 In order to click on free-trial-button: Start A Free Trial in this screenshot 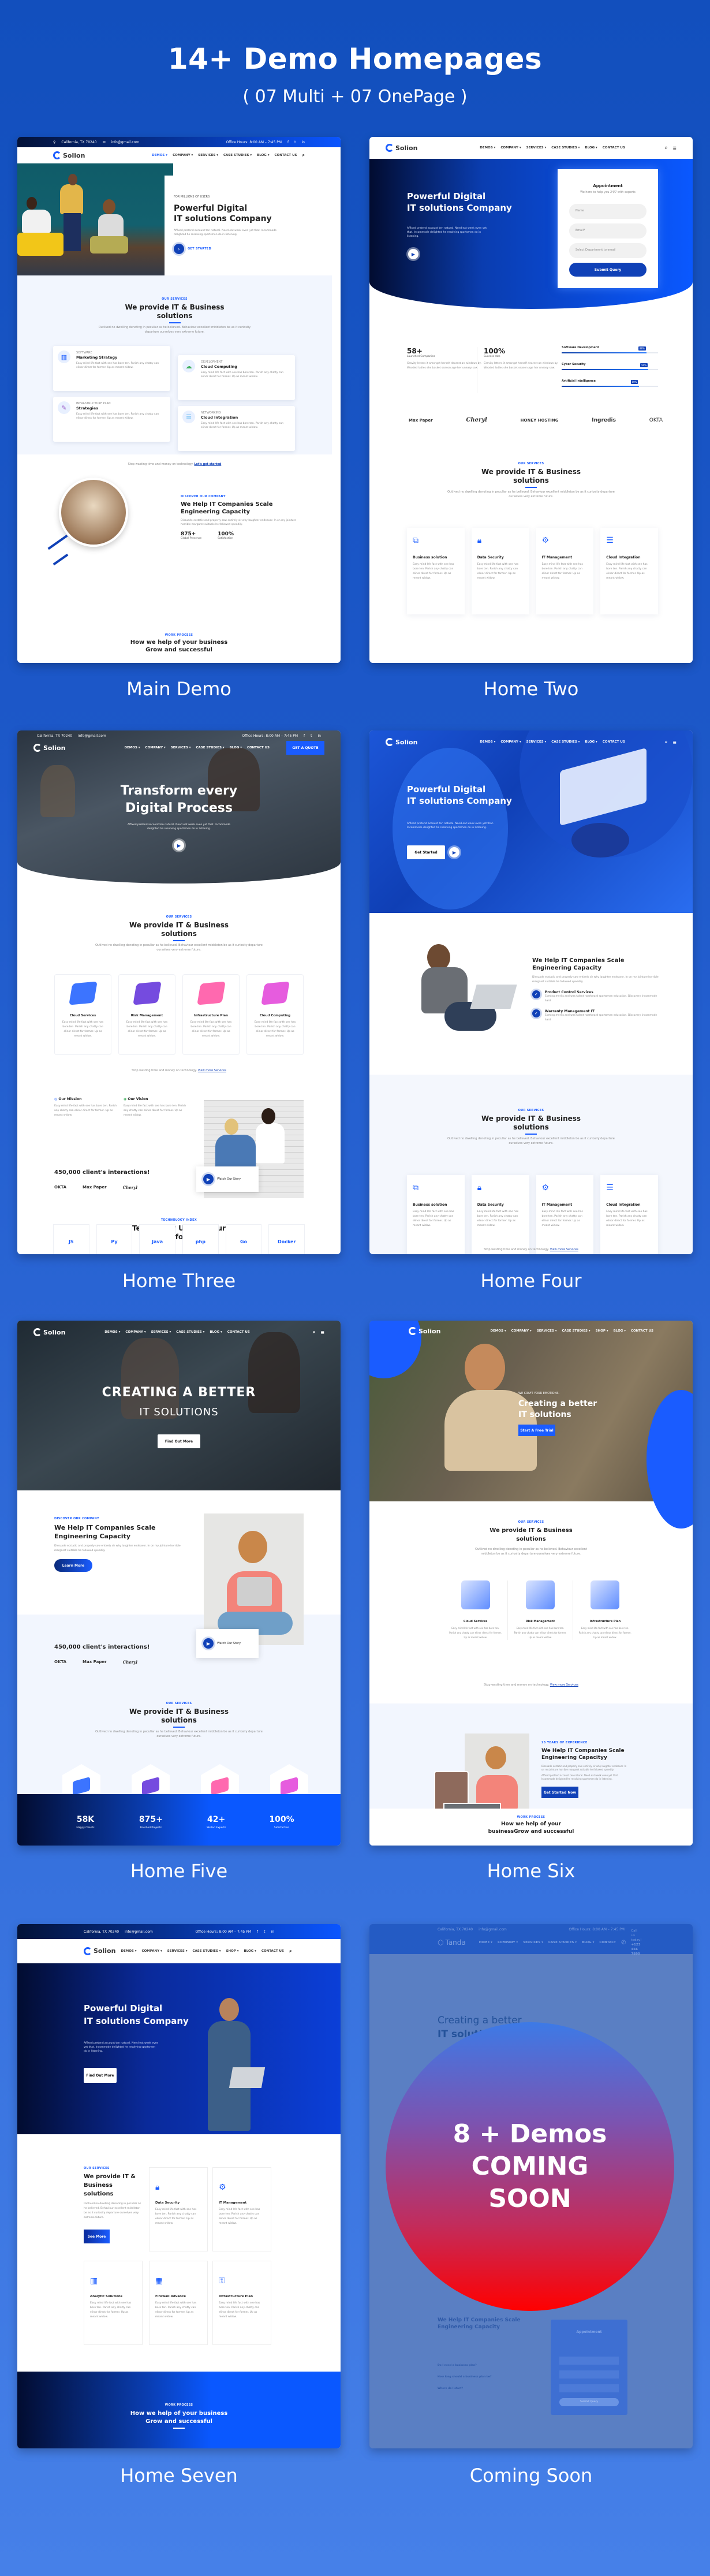, I will do `click(536, 1430)`.